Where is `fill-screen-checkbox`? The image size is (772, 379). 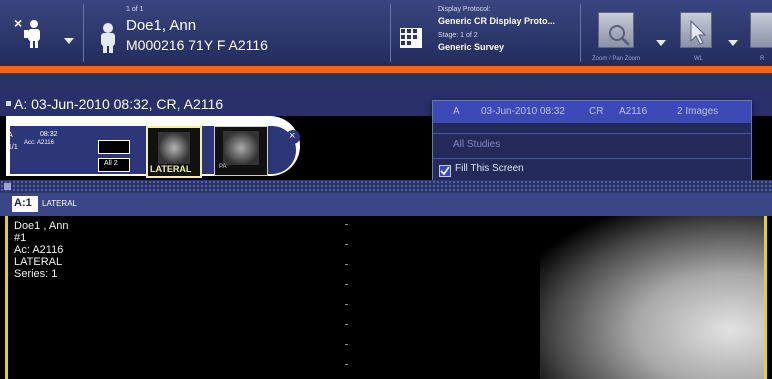 fill-screen-checkbox is located at coordinates (445, 171).